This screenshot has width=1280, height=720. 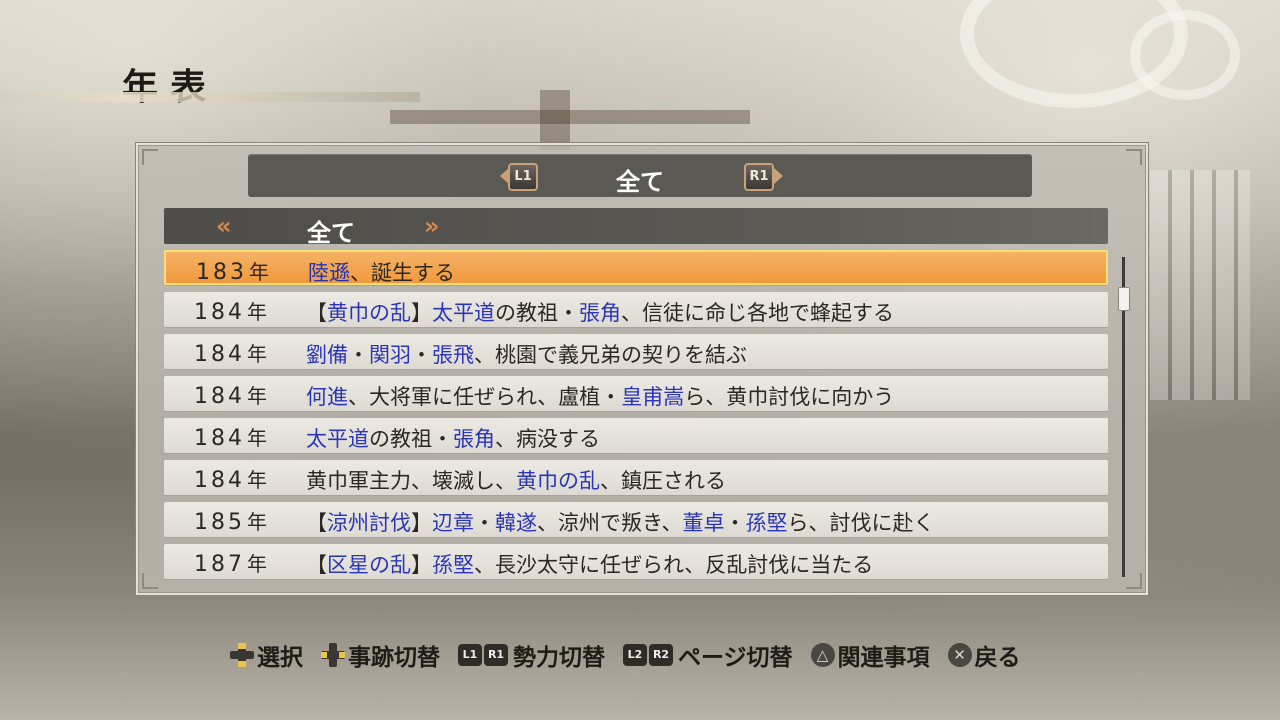 What do you see at coordinates (822, 655) in the screenshot?
I see `triangle-button-icon: △` at bounding box center [822, 655].